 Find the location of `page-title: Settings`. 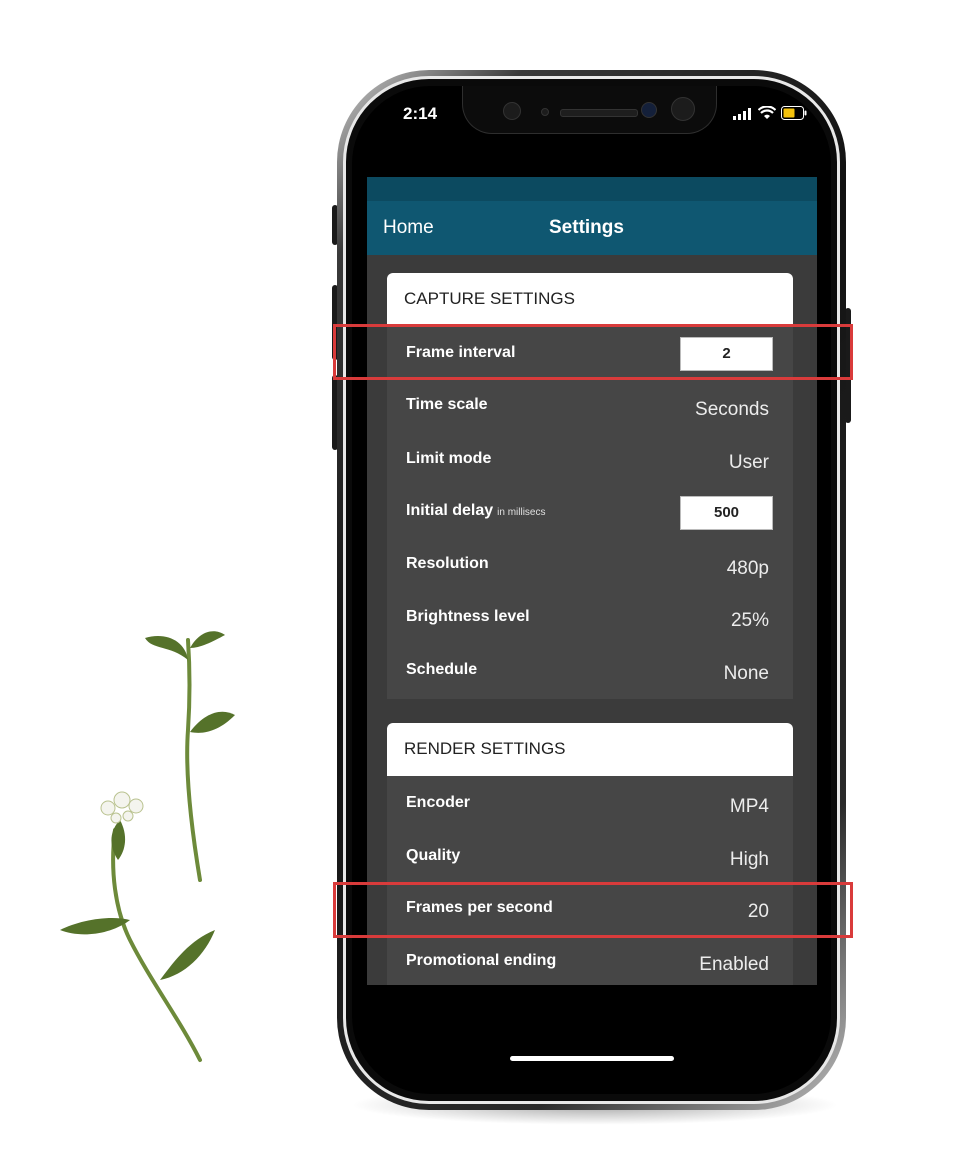

page-title: Settings is located at coordinates (586, 227).